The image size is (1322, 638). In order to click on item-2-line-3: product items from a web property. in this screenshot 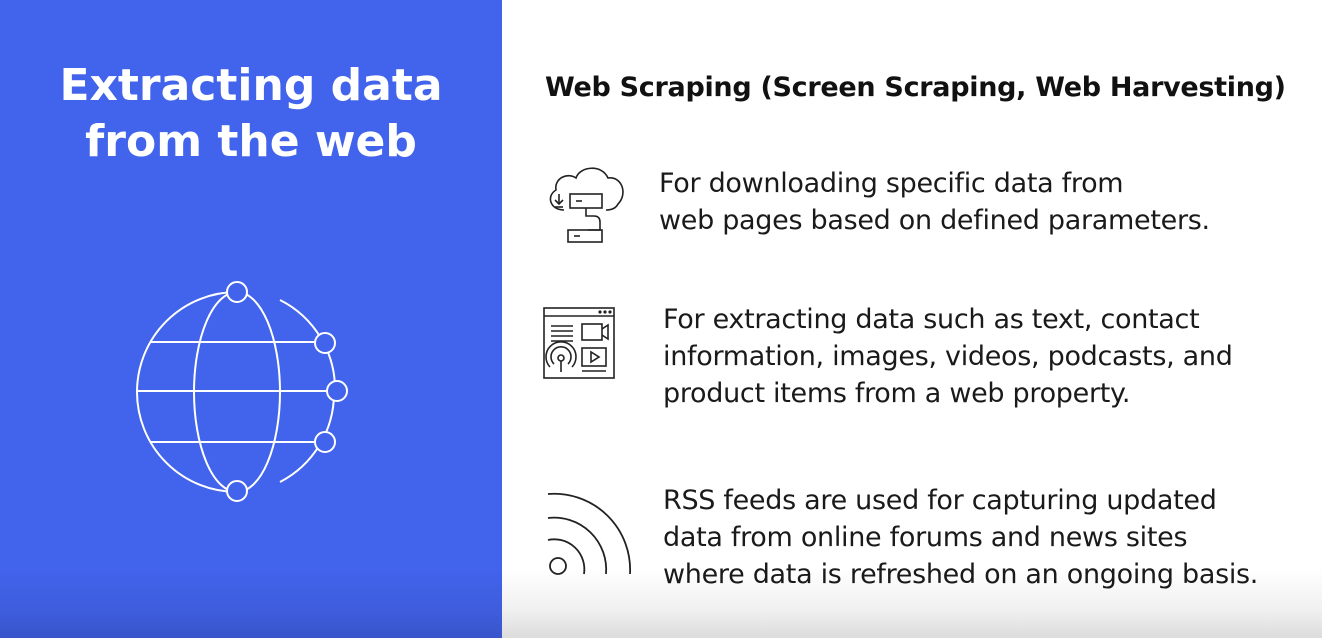, I will do `click(897, 393)`.